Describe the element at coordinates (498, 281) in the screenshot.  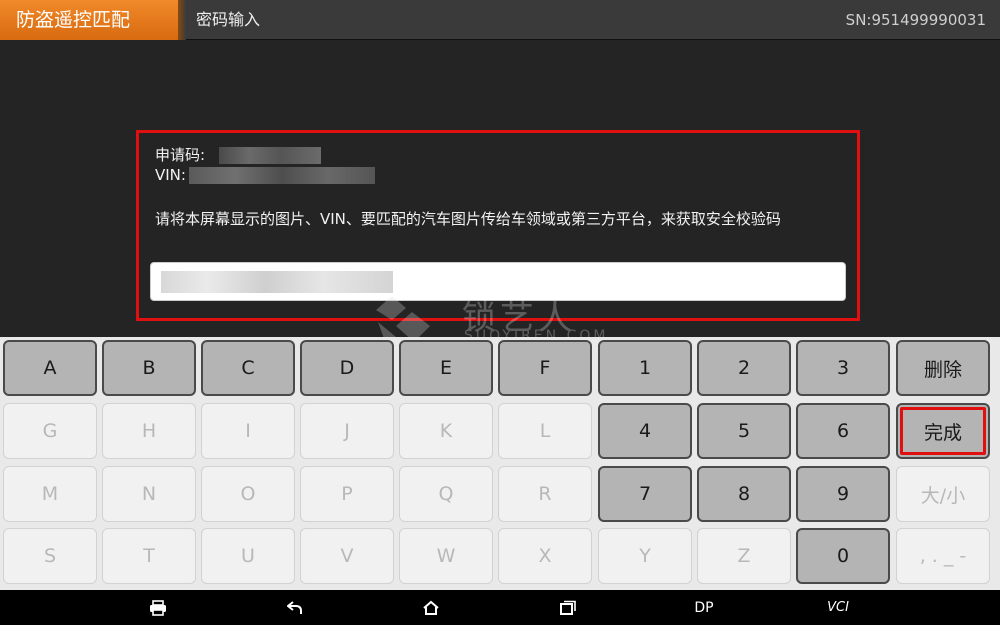
I see `security-code-input` at that location.